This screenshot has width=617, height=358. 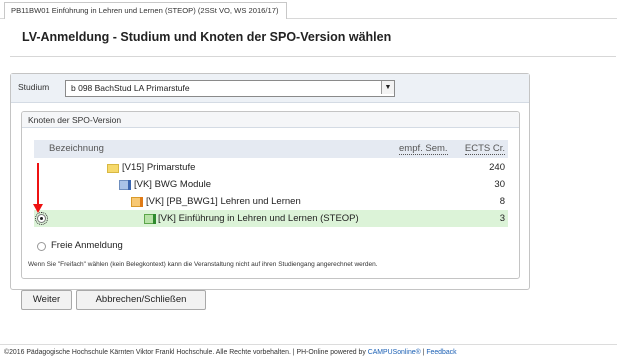 What do you see at coordinates (441, 352) in the screenshot?
I see `feedback-link: Feedback` at bounding box center [441, 352].